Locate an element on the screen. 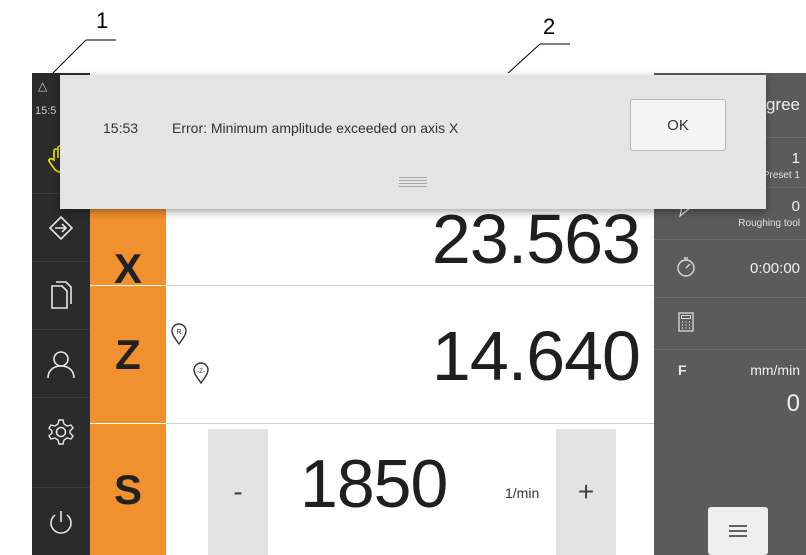 The width and height of the screenshot is (806, 555). feed-row: F mm/min 0 is located at coordinates (730, 389).